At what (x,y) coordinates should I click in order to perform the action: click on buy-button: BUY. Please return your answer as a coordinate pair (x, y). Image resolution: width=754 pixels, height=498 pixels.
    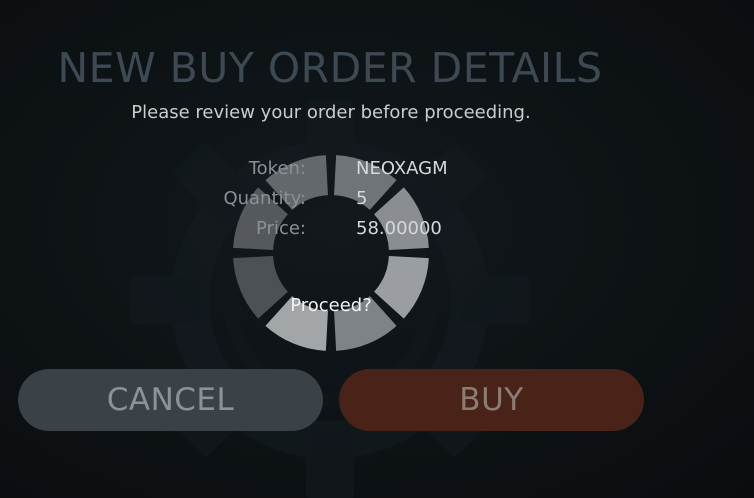
    Looking at the image, I should click on (491, 400).